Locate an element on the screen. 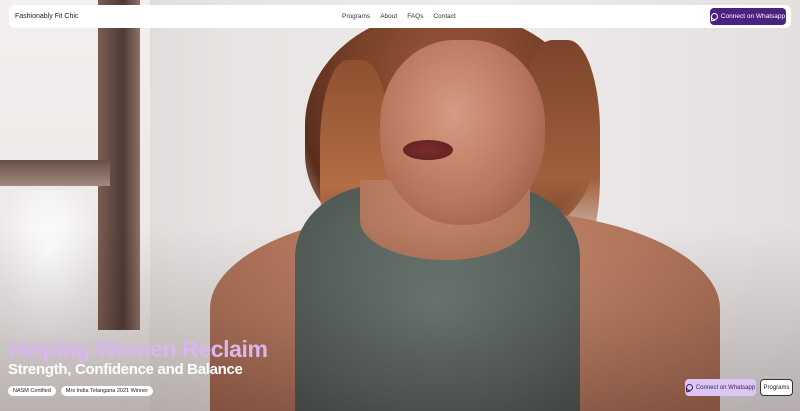 The image size is (800, 411). connect-whatsapp-button: Connect on Whatsapp is located at coordinates (748, 16).